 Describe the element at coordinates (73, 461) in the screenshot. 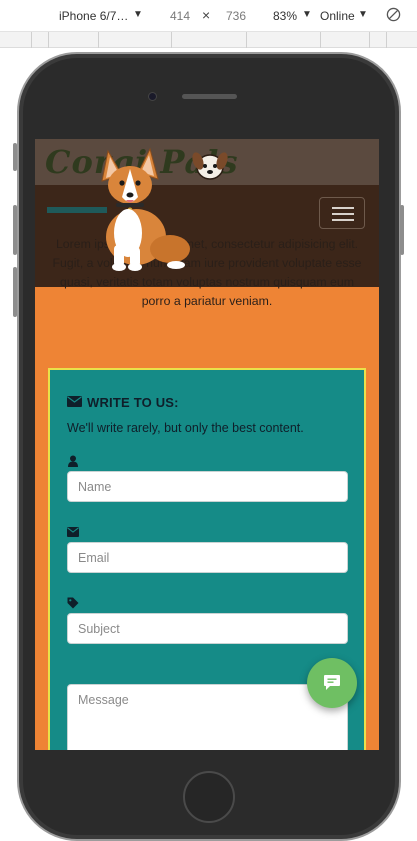

I see `user-icon` at that location.